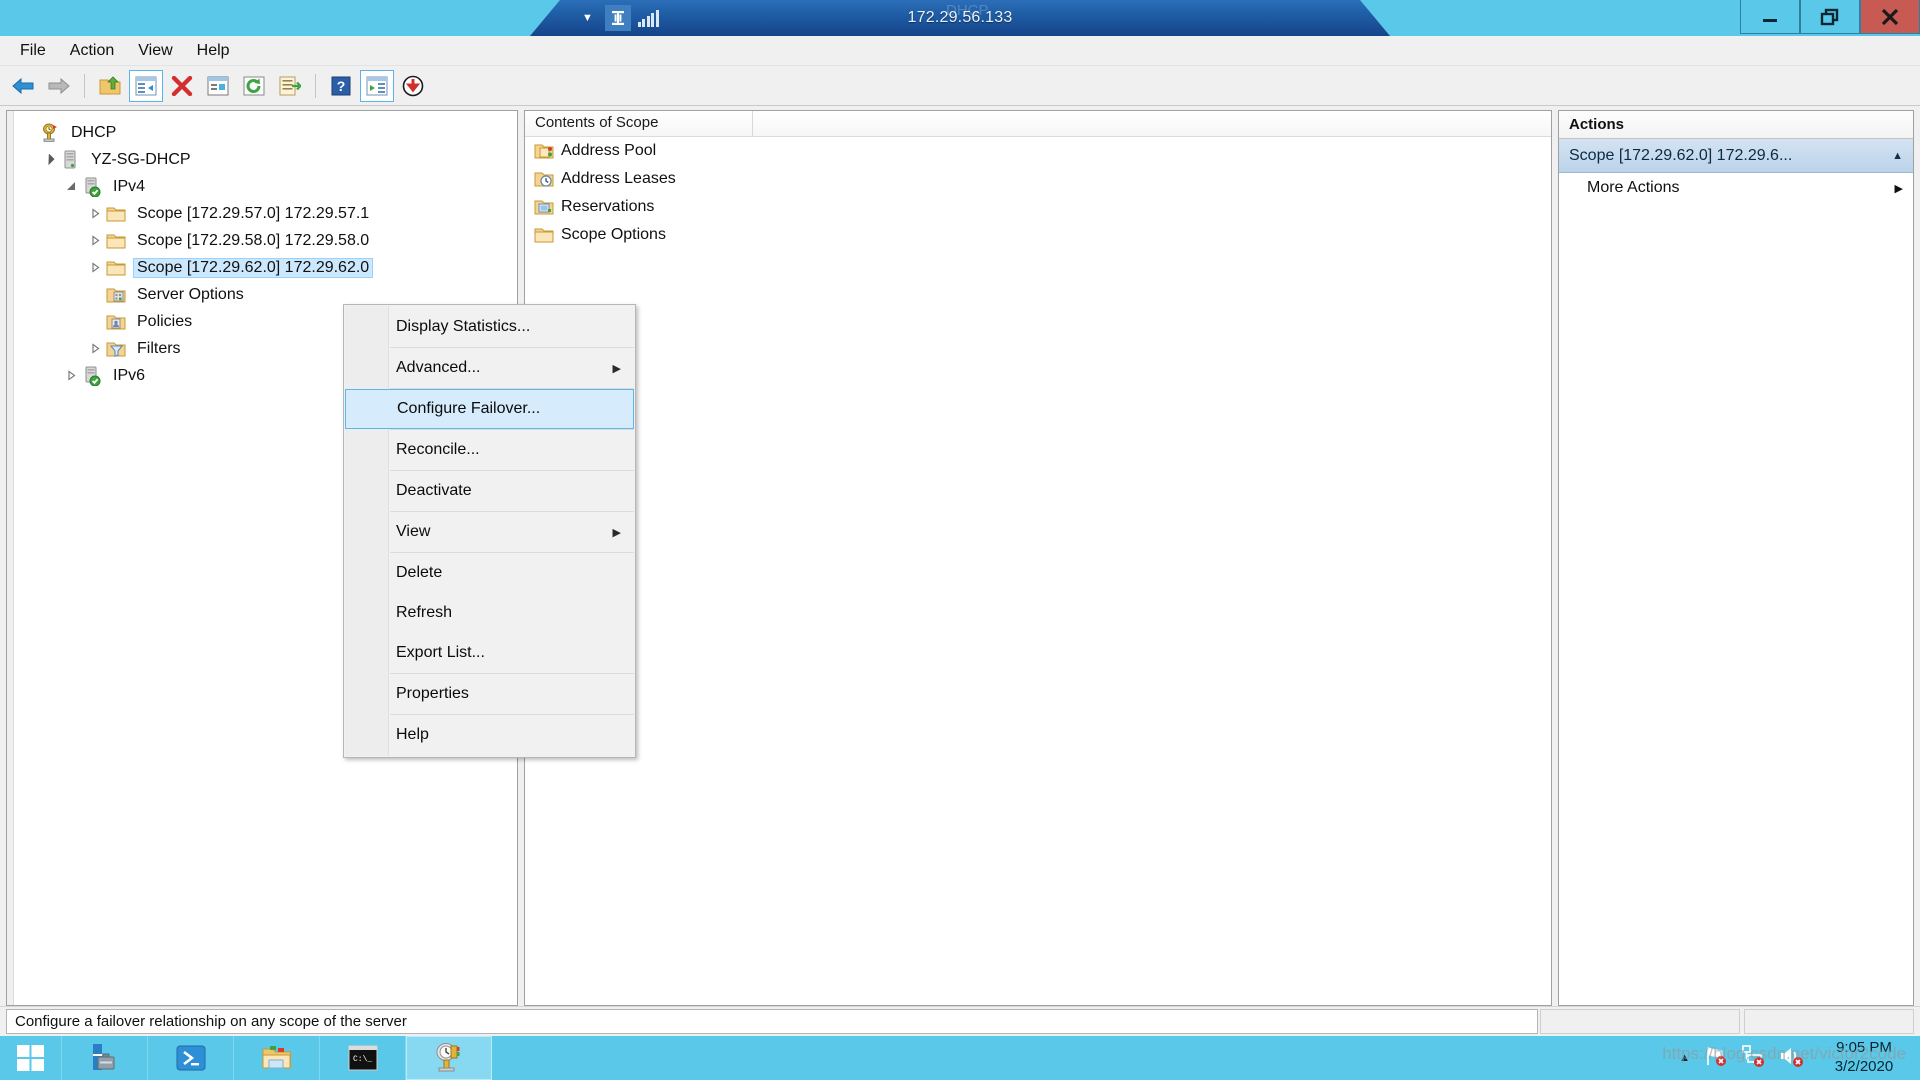 Image resolution: width=1920 pixels, height=1080 pixels. What do you see at coordinates (253, 213) in the screenshot?
I see `tree-label: Scope [172.29.57.0] 172.29.57.1` at bounding box center [253, 213].